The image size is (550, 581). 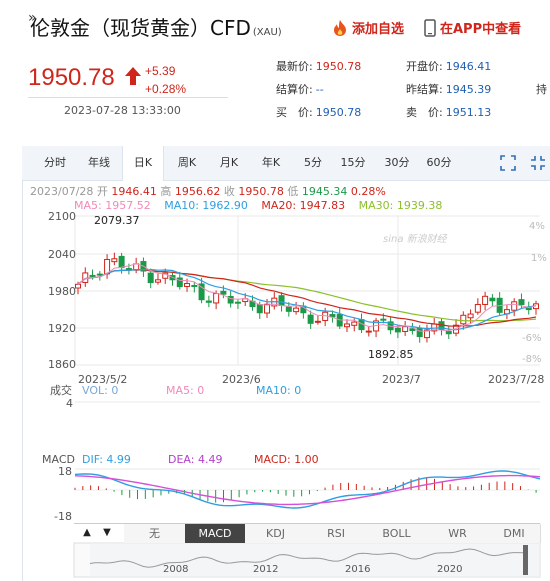 I want to click on indicator-none: 无, so click(x=155, y=533).